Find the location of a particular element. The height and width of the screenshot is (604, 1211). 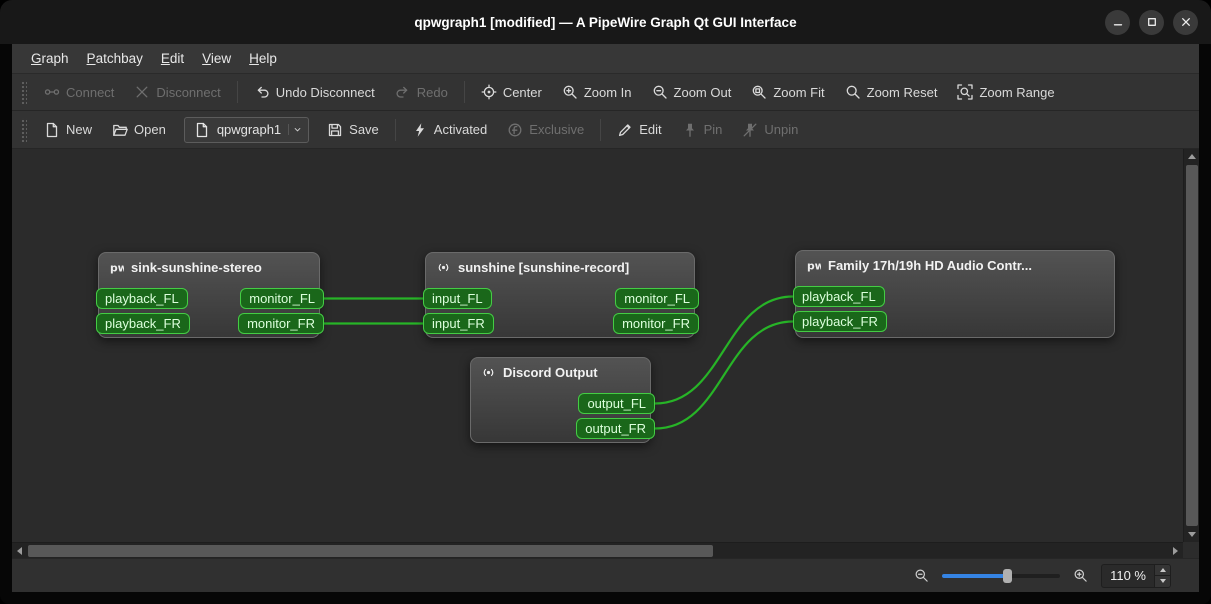

toolbar-button-label: Center is located at coordinates (522, 92).